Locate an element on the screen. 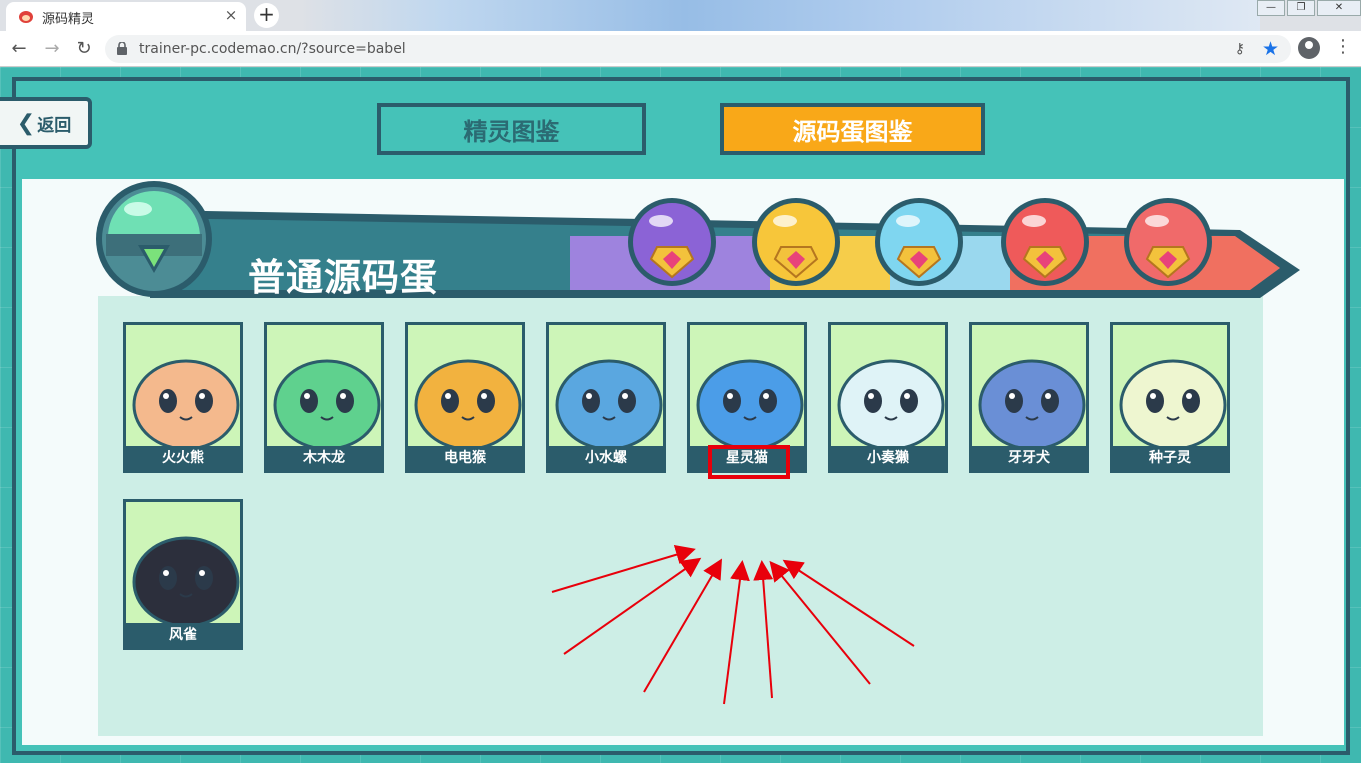  menu-kebab-icon: ⋮ is located at coordinates (1343, 46).